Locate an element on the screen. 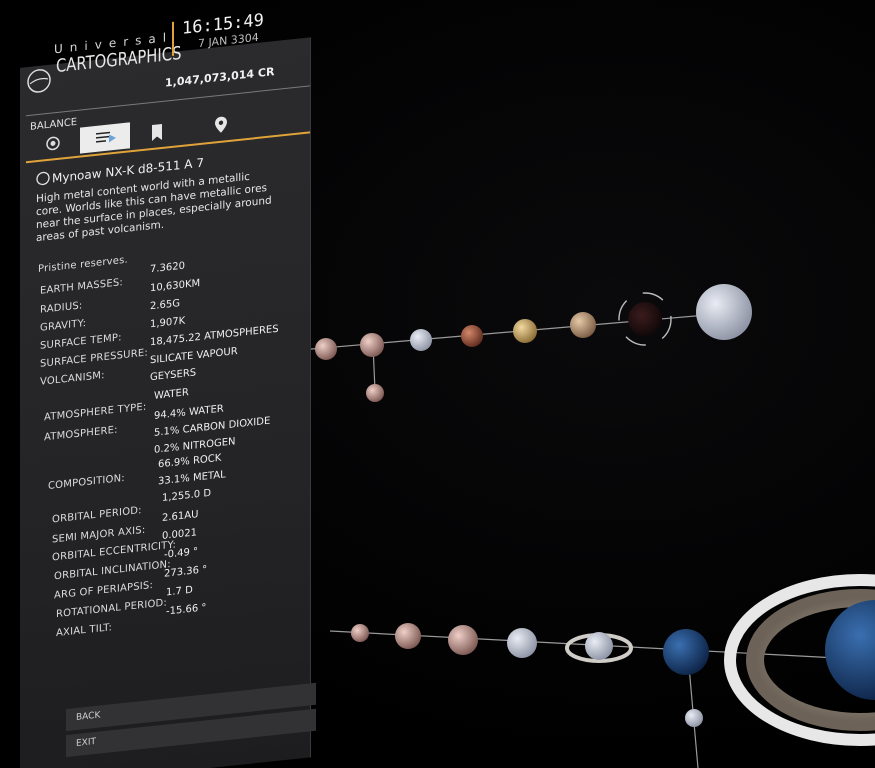 The width and height of the screenshot is (875, 768). header-accent-bar is located at coordinates (173, 38).